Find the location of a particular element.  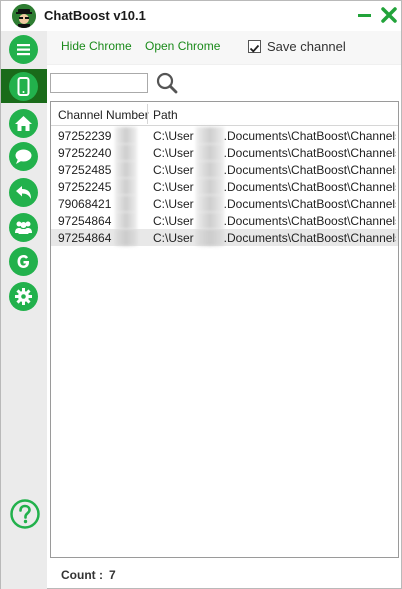

sidebar is located at coordinates (24, 310).